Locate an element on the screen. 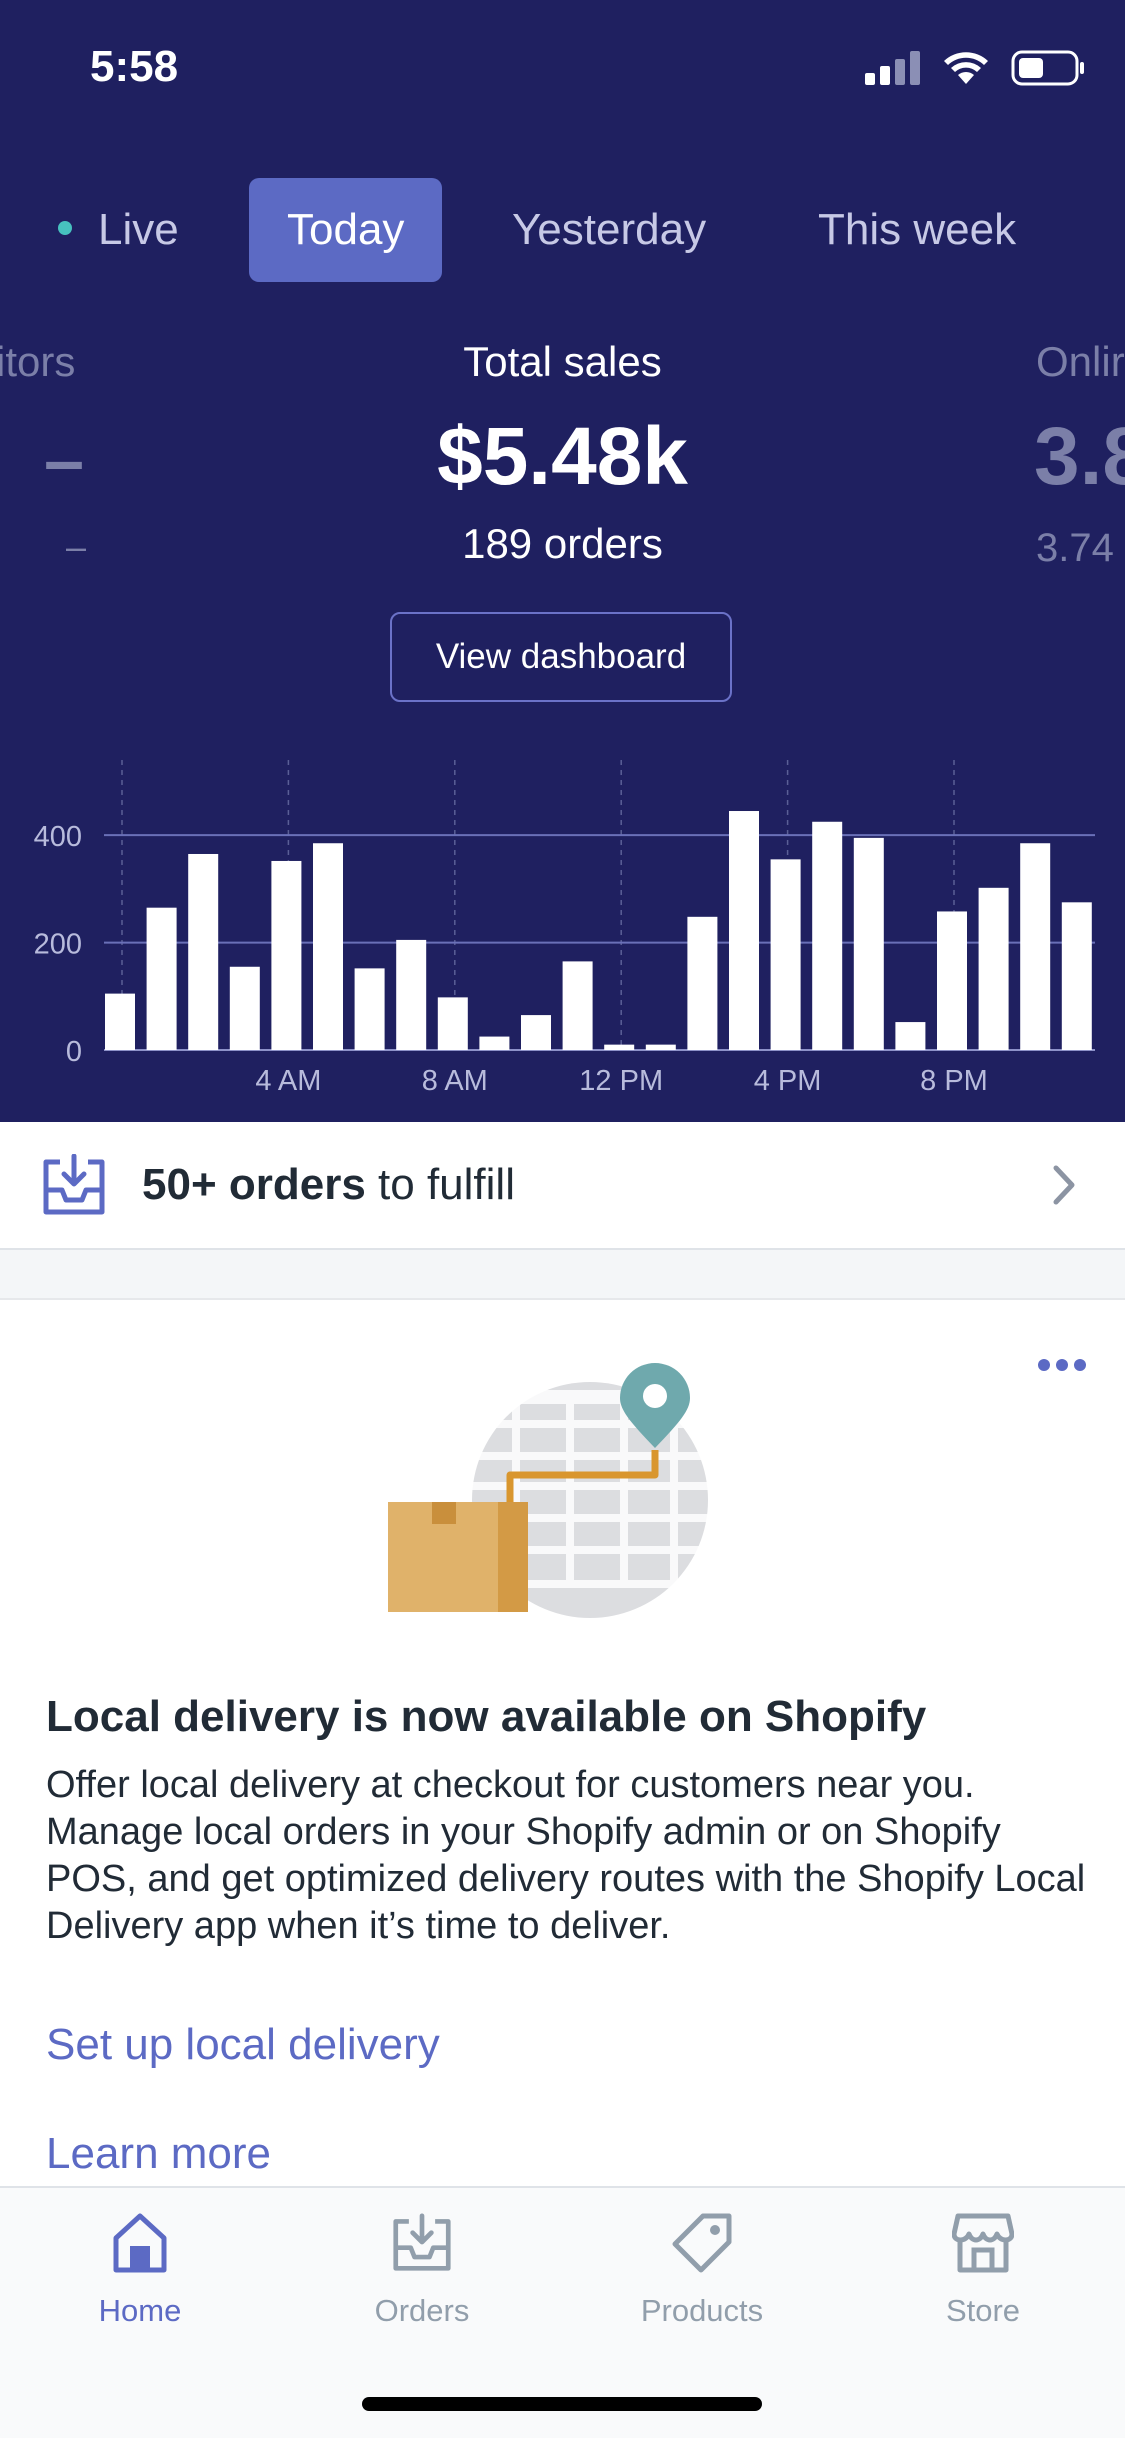  status-time: 5:58 is located at coordinates (134, 66).